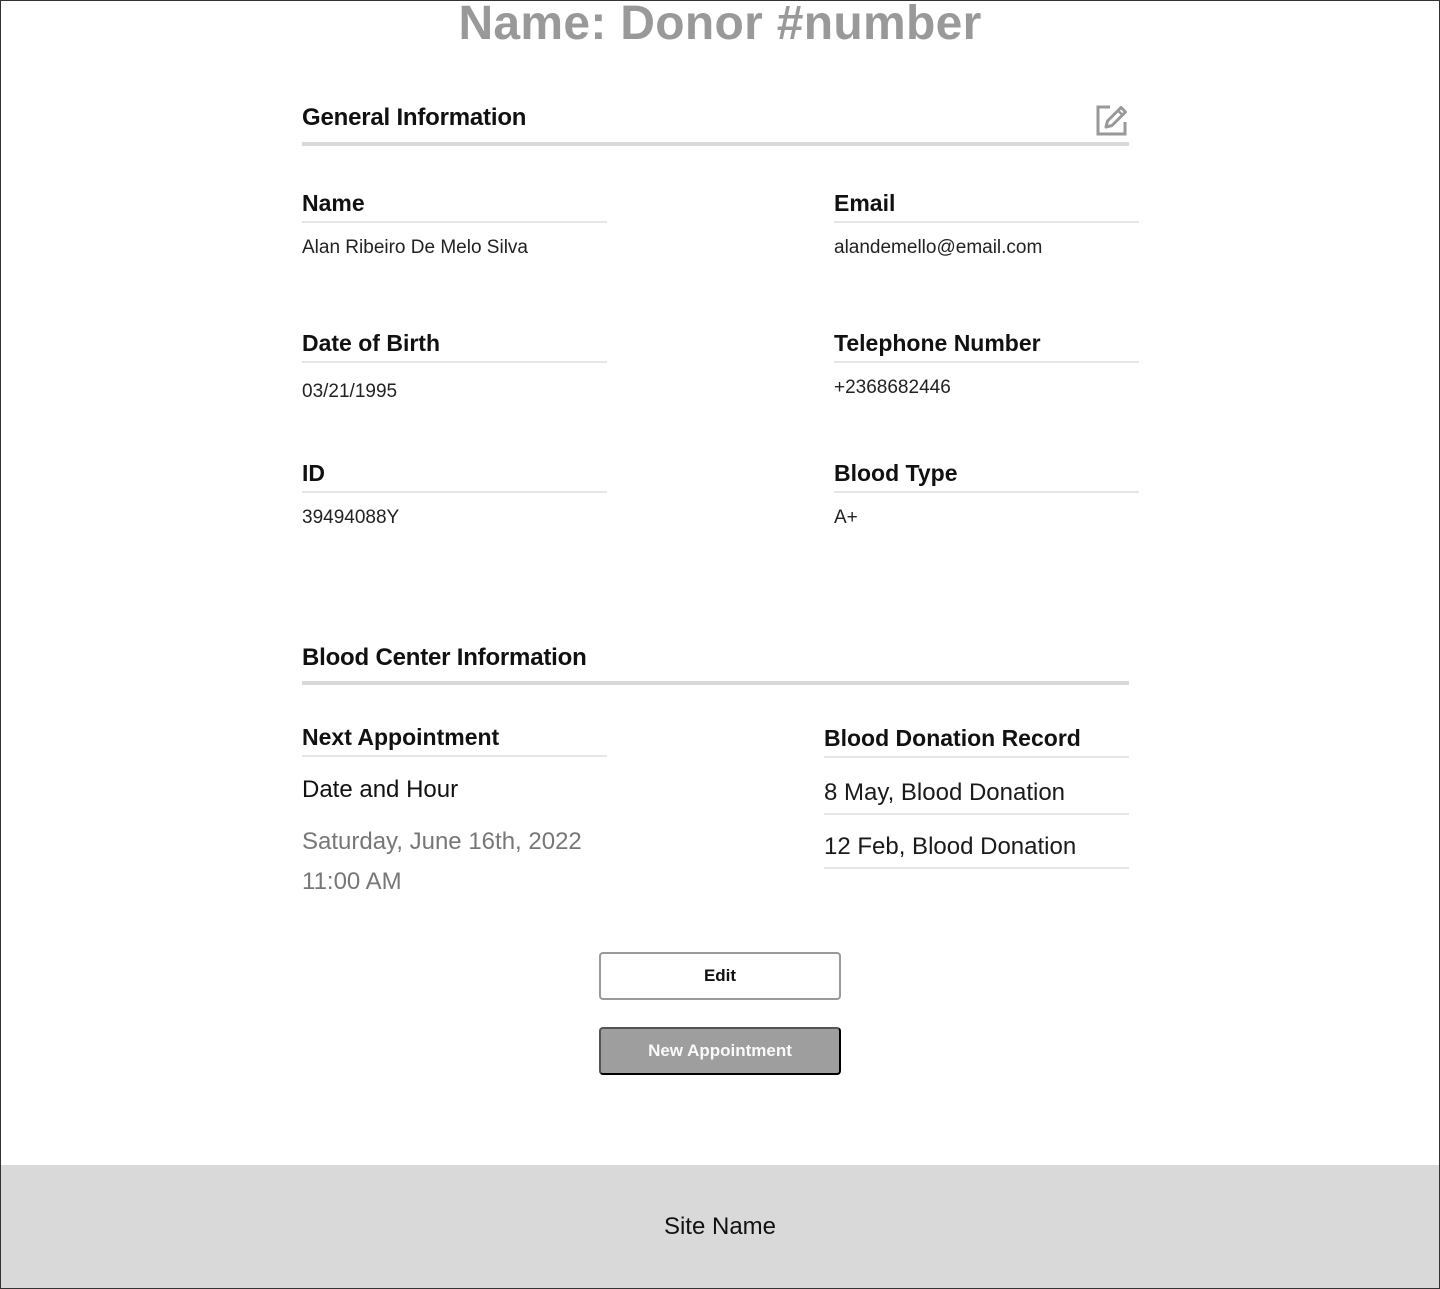 This screenshot has width=1440, height=1289. What do you see at coordinates (333, 203) in the screenshot?
I see `field-label: Name` at bounding box center [333, 203].